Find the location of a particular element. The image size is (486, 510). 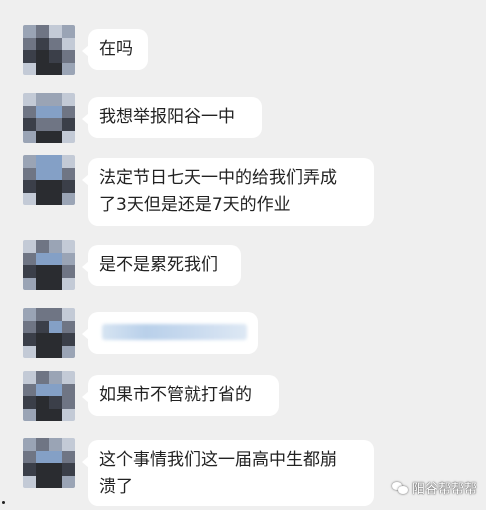

message-bubble: 法定节日七天一中的给我们弄成 了3天但是还是7天的作业 is located at coordinates (228, 192).